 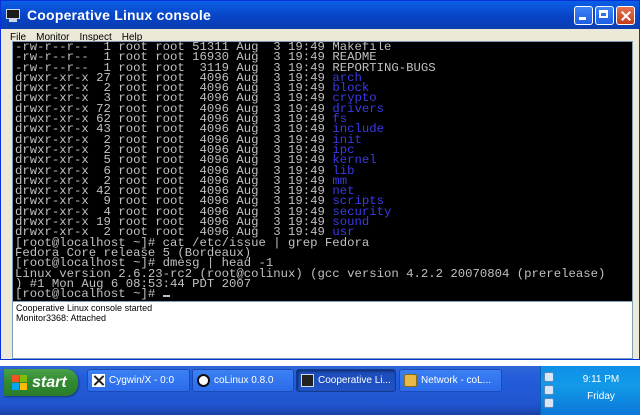 I want to click on shell-prompt: [root@localhost ~]#, so click(x=89, y=294).